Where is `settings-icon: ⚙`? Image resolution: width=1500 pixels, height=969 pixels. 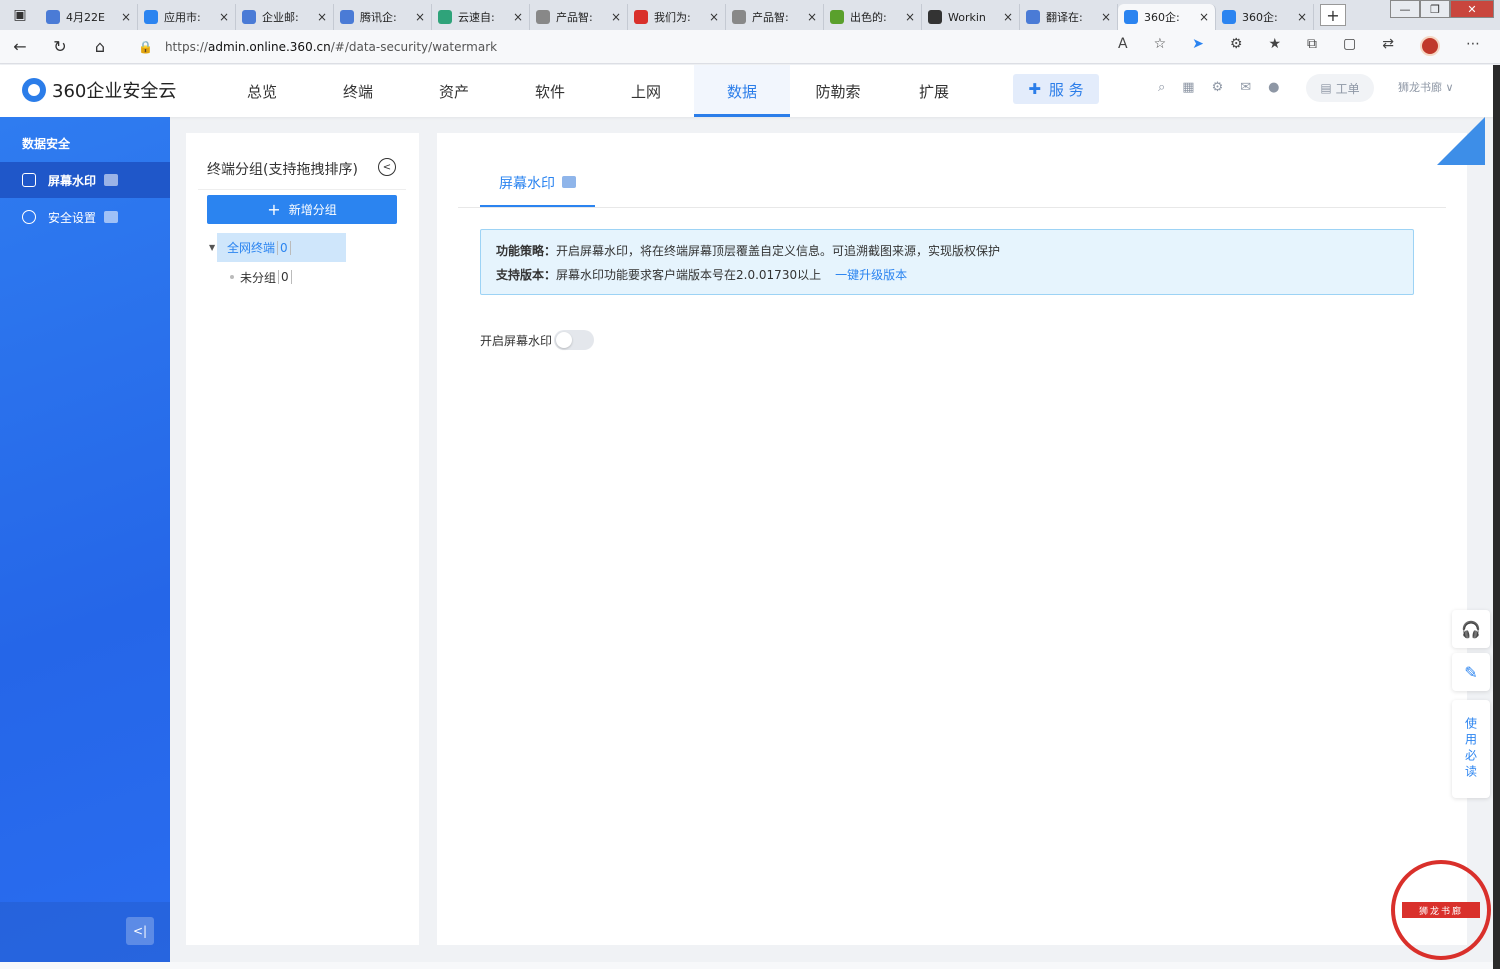
settings-icon: ⚙ is located at coordinates (1218, 87).